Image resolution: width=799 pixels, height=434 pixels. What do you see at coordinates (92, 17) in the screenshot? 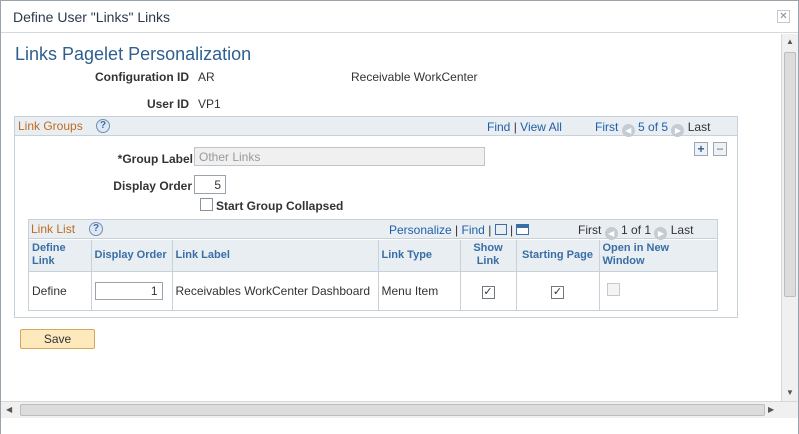
I see `dialog-title: Define User "Links" Links` at bounding box center [92, 17].